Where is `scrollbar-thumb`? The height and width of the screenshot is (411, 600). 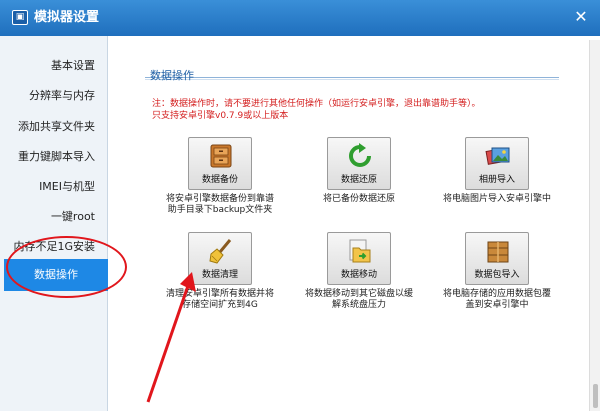
scrollbar-thumb is located at coordinates (595, 396).